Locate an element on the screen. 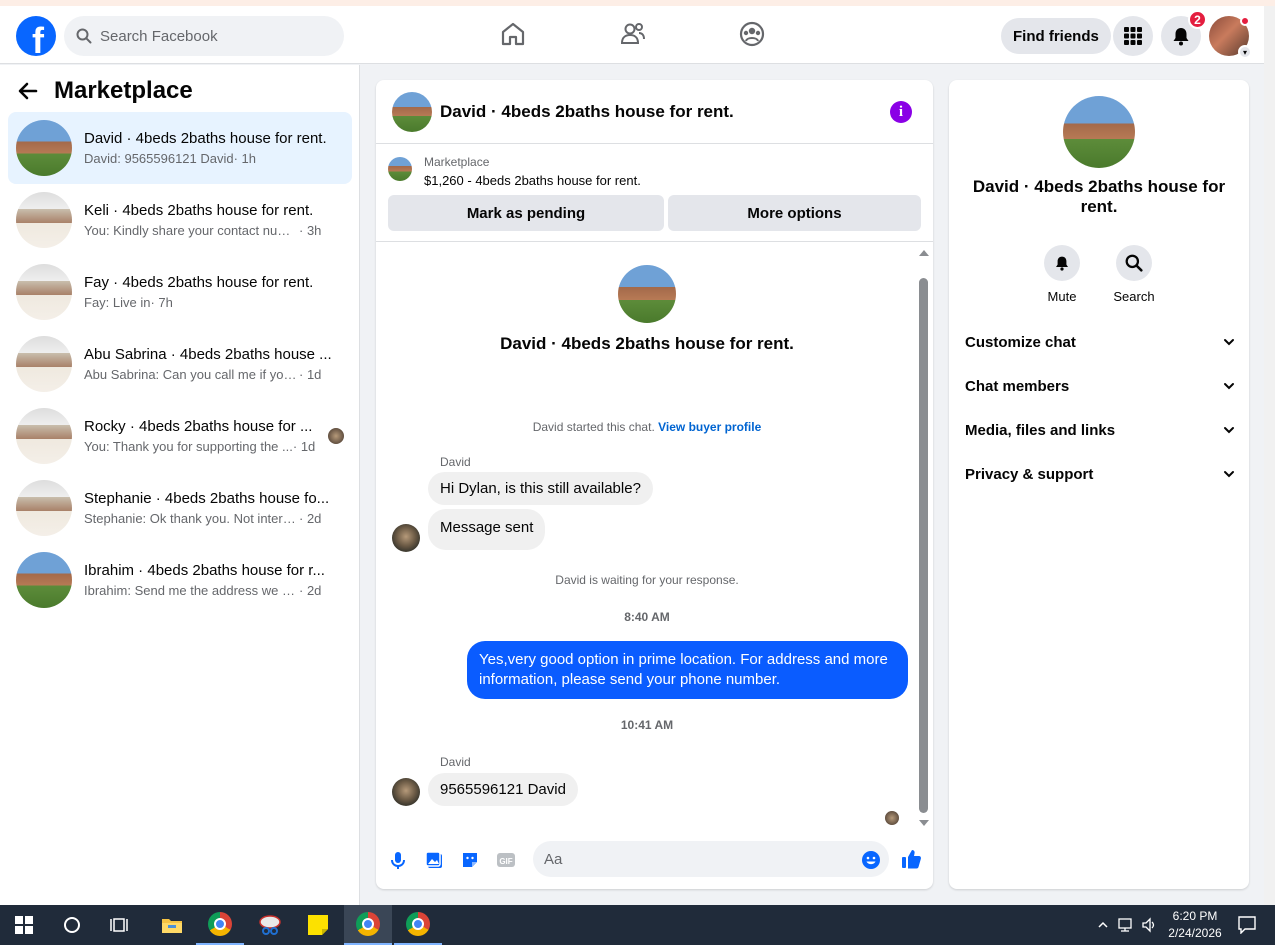  sidebar-header: Marketplace is located at coordinates (105, 91).